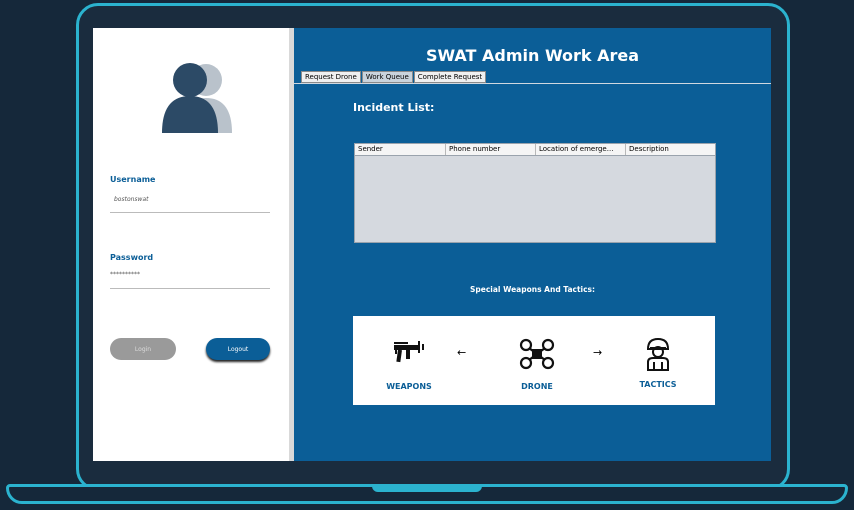 The width and height of the screenshot is (854, 510). I want to click on username-underline, so click(190, 212).